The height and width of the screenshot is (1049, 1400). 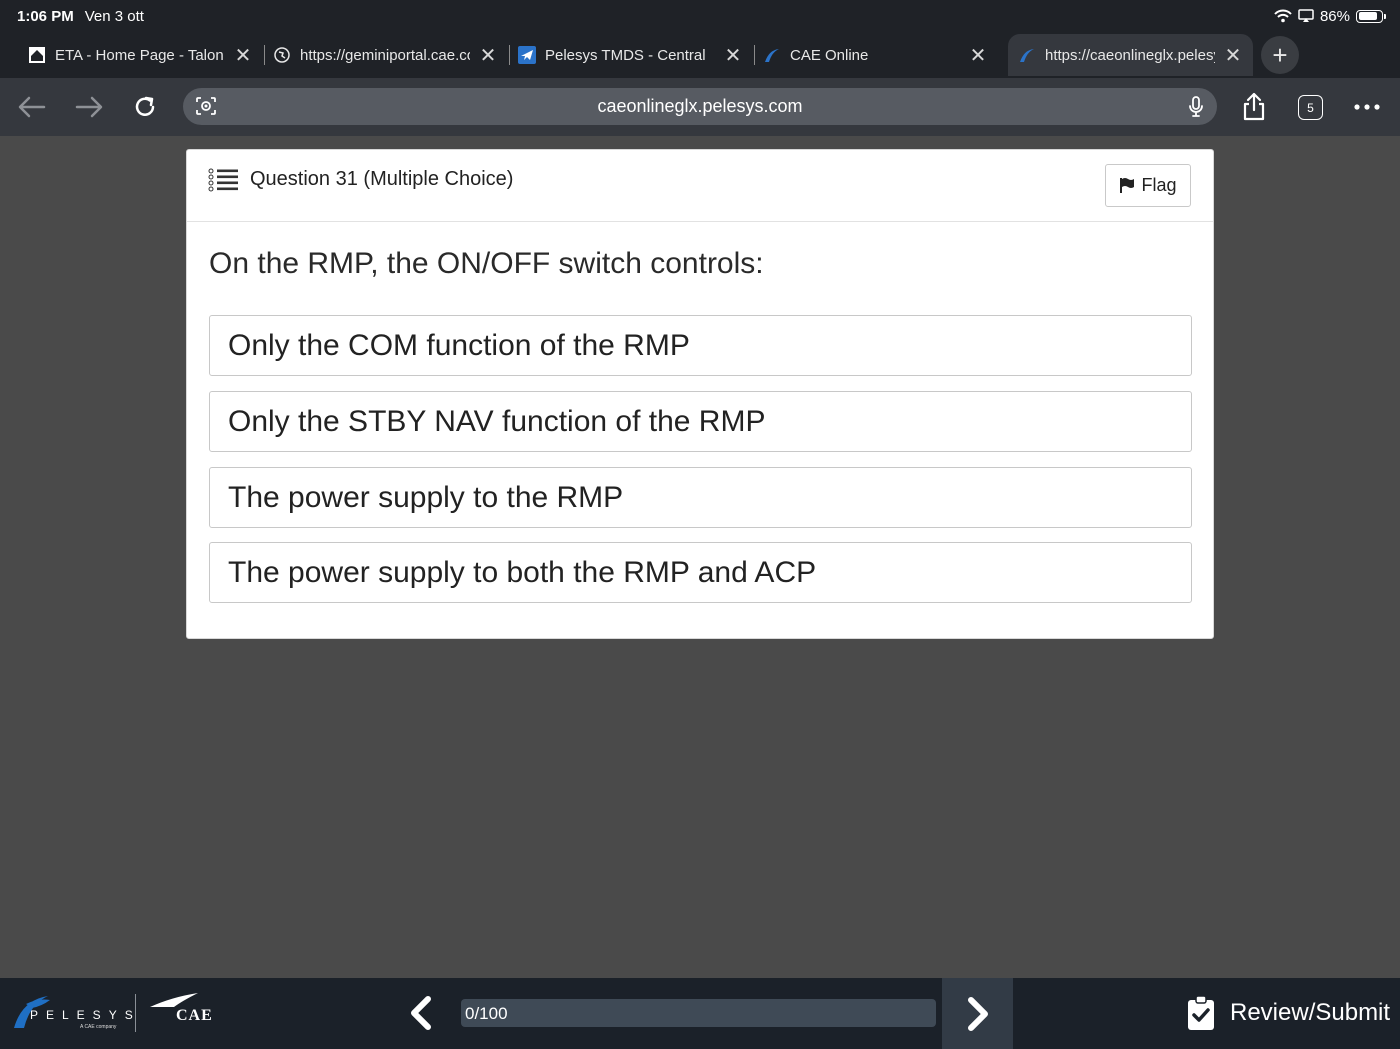 I want to click on browser-toolbar: caeonlineglx.pelesys.com 5, so click(x=700, y=107).